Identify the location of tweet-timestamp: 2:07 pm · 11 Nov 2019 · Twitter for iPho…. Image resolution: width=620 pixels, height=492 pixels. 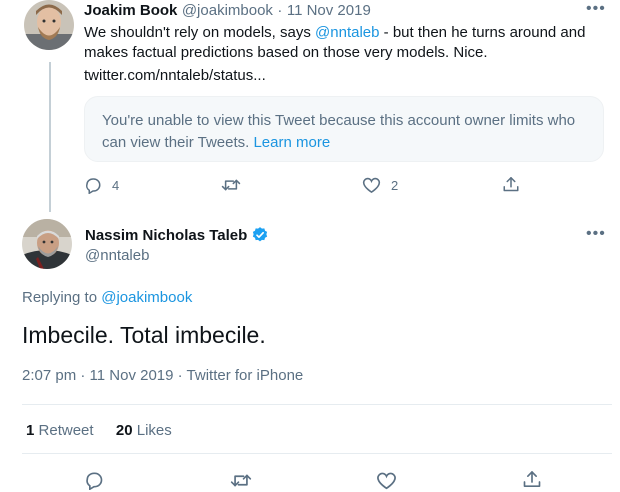
(162, 375).